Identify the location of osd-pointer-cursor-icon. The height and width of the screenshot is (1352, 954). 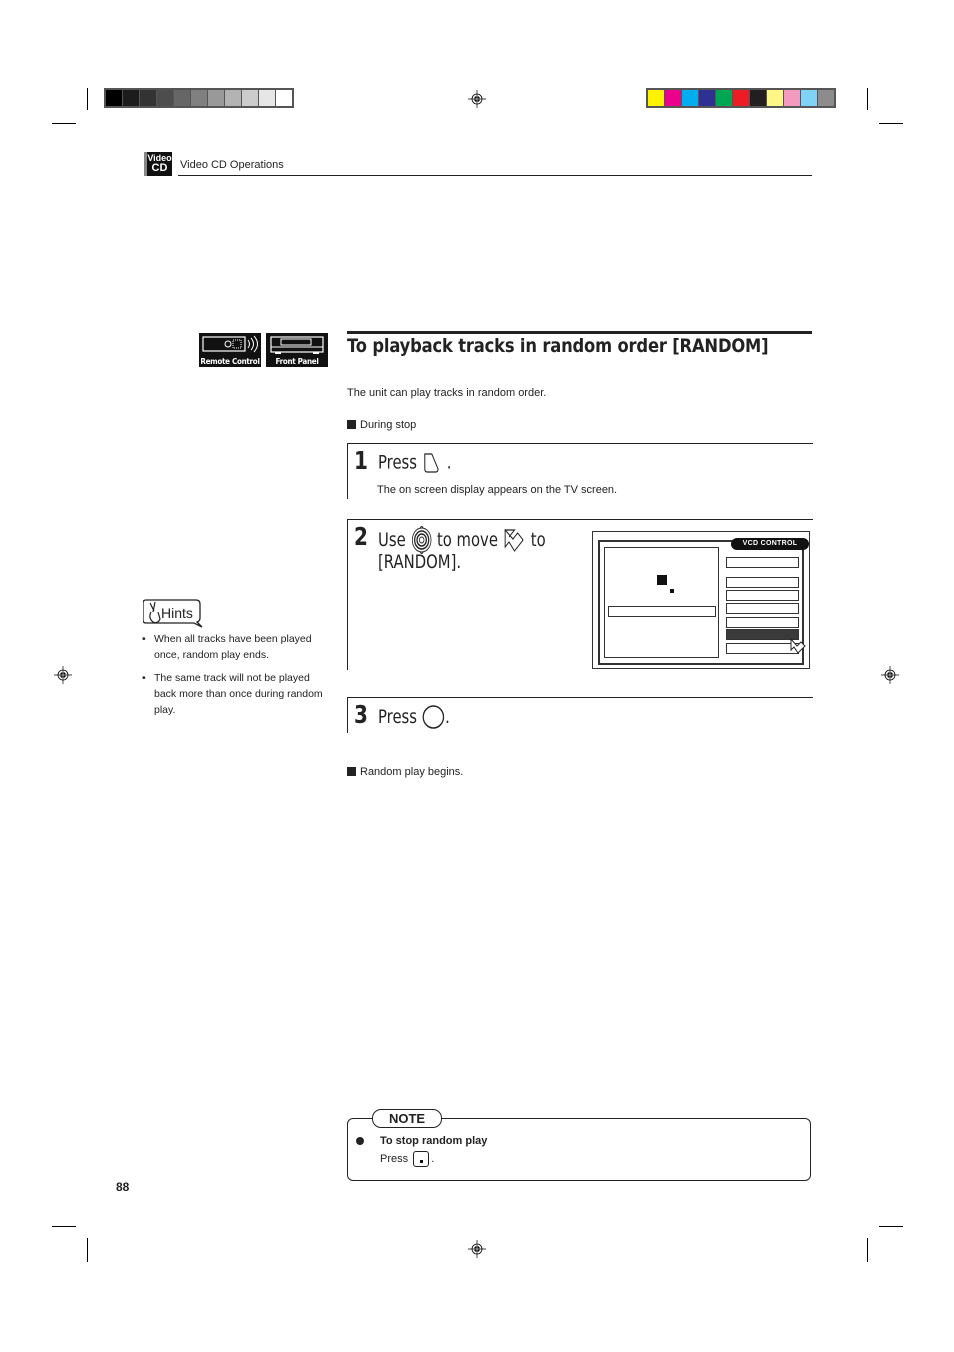
(798, 646).